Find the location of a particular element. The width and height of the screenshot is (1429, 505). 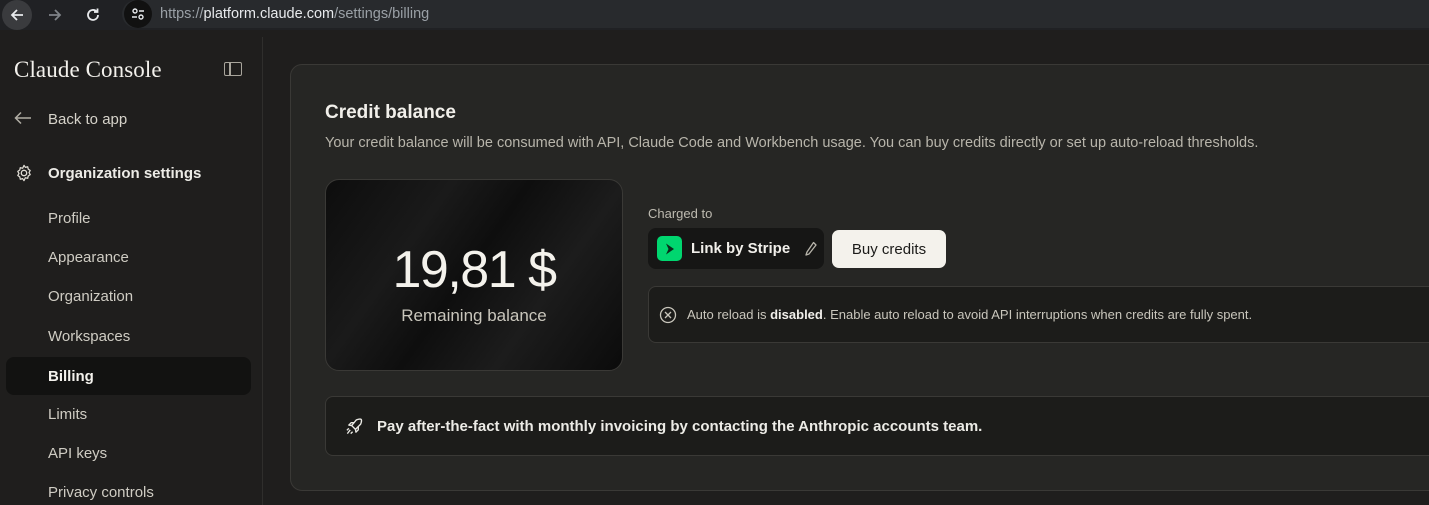

sidebar-item-label: Appearance is located at coordinates (88, 257).